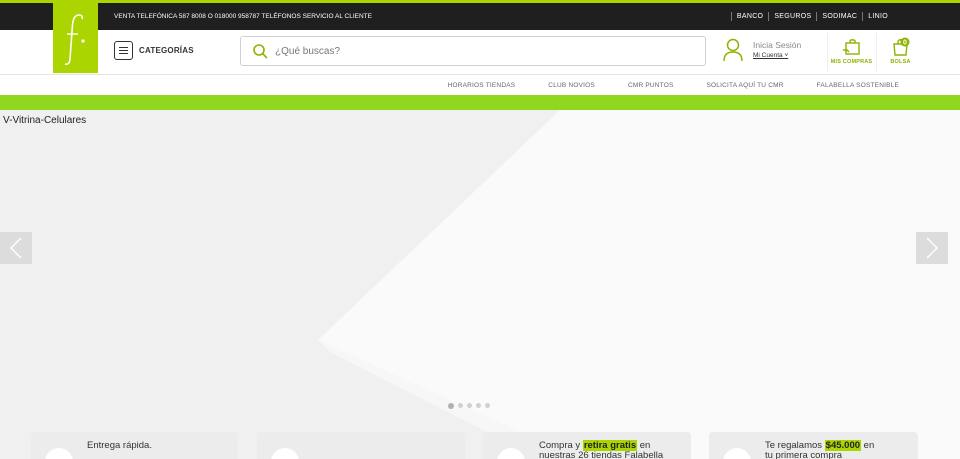  Describe the element at coordinates (737, 453) in the screenshot. I see `gift-icon` at that location.